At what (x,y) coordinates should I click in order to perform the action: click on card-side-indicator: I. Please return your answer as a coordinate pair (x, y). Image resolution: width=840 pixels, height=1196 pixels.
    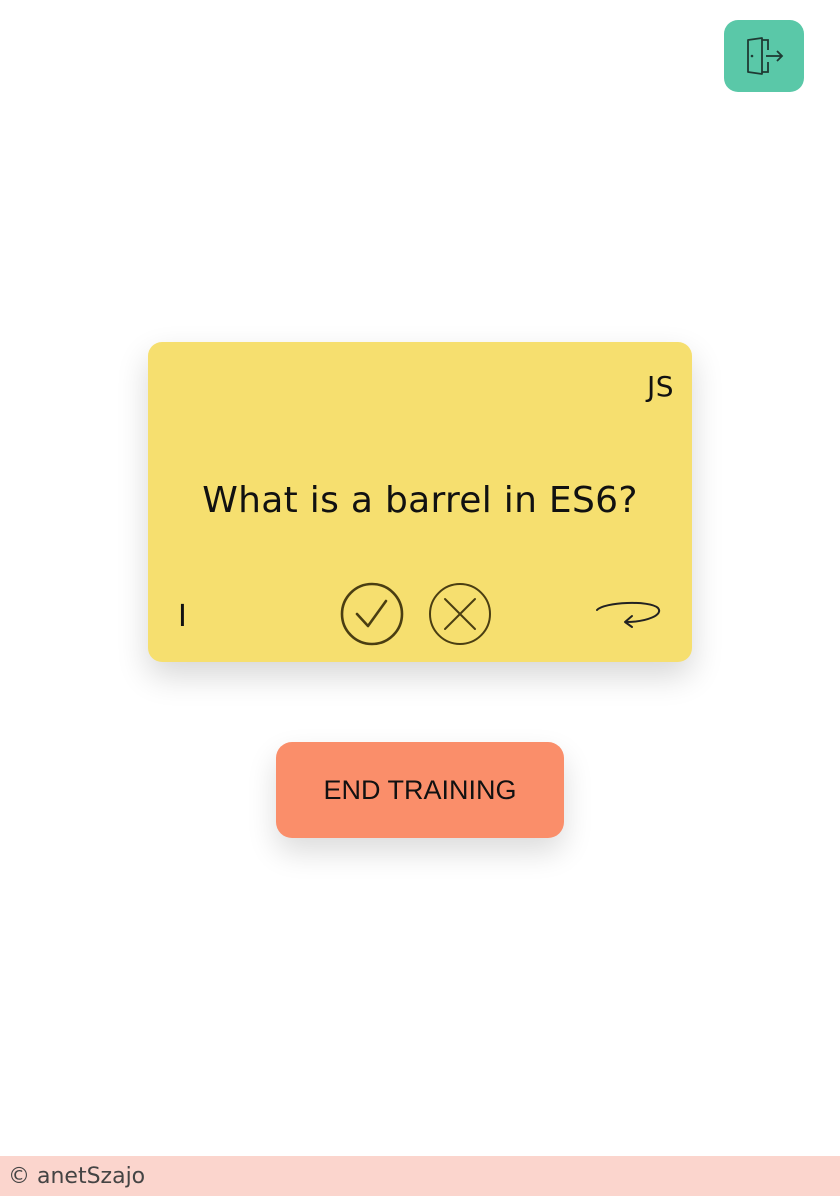
    Looking at the image, I should click on (182, 616).